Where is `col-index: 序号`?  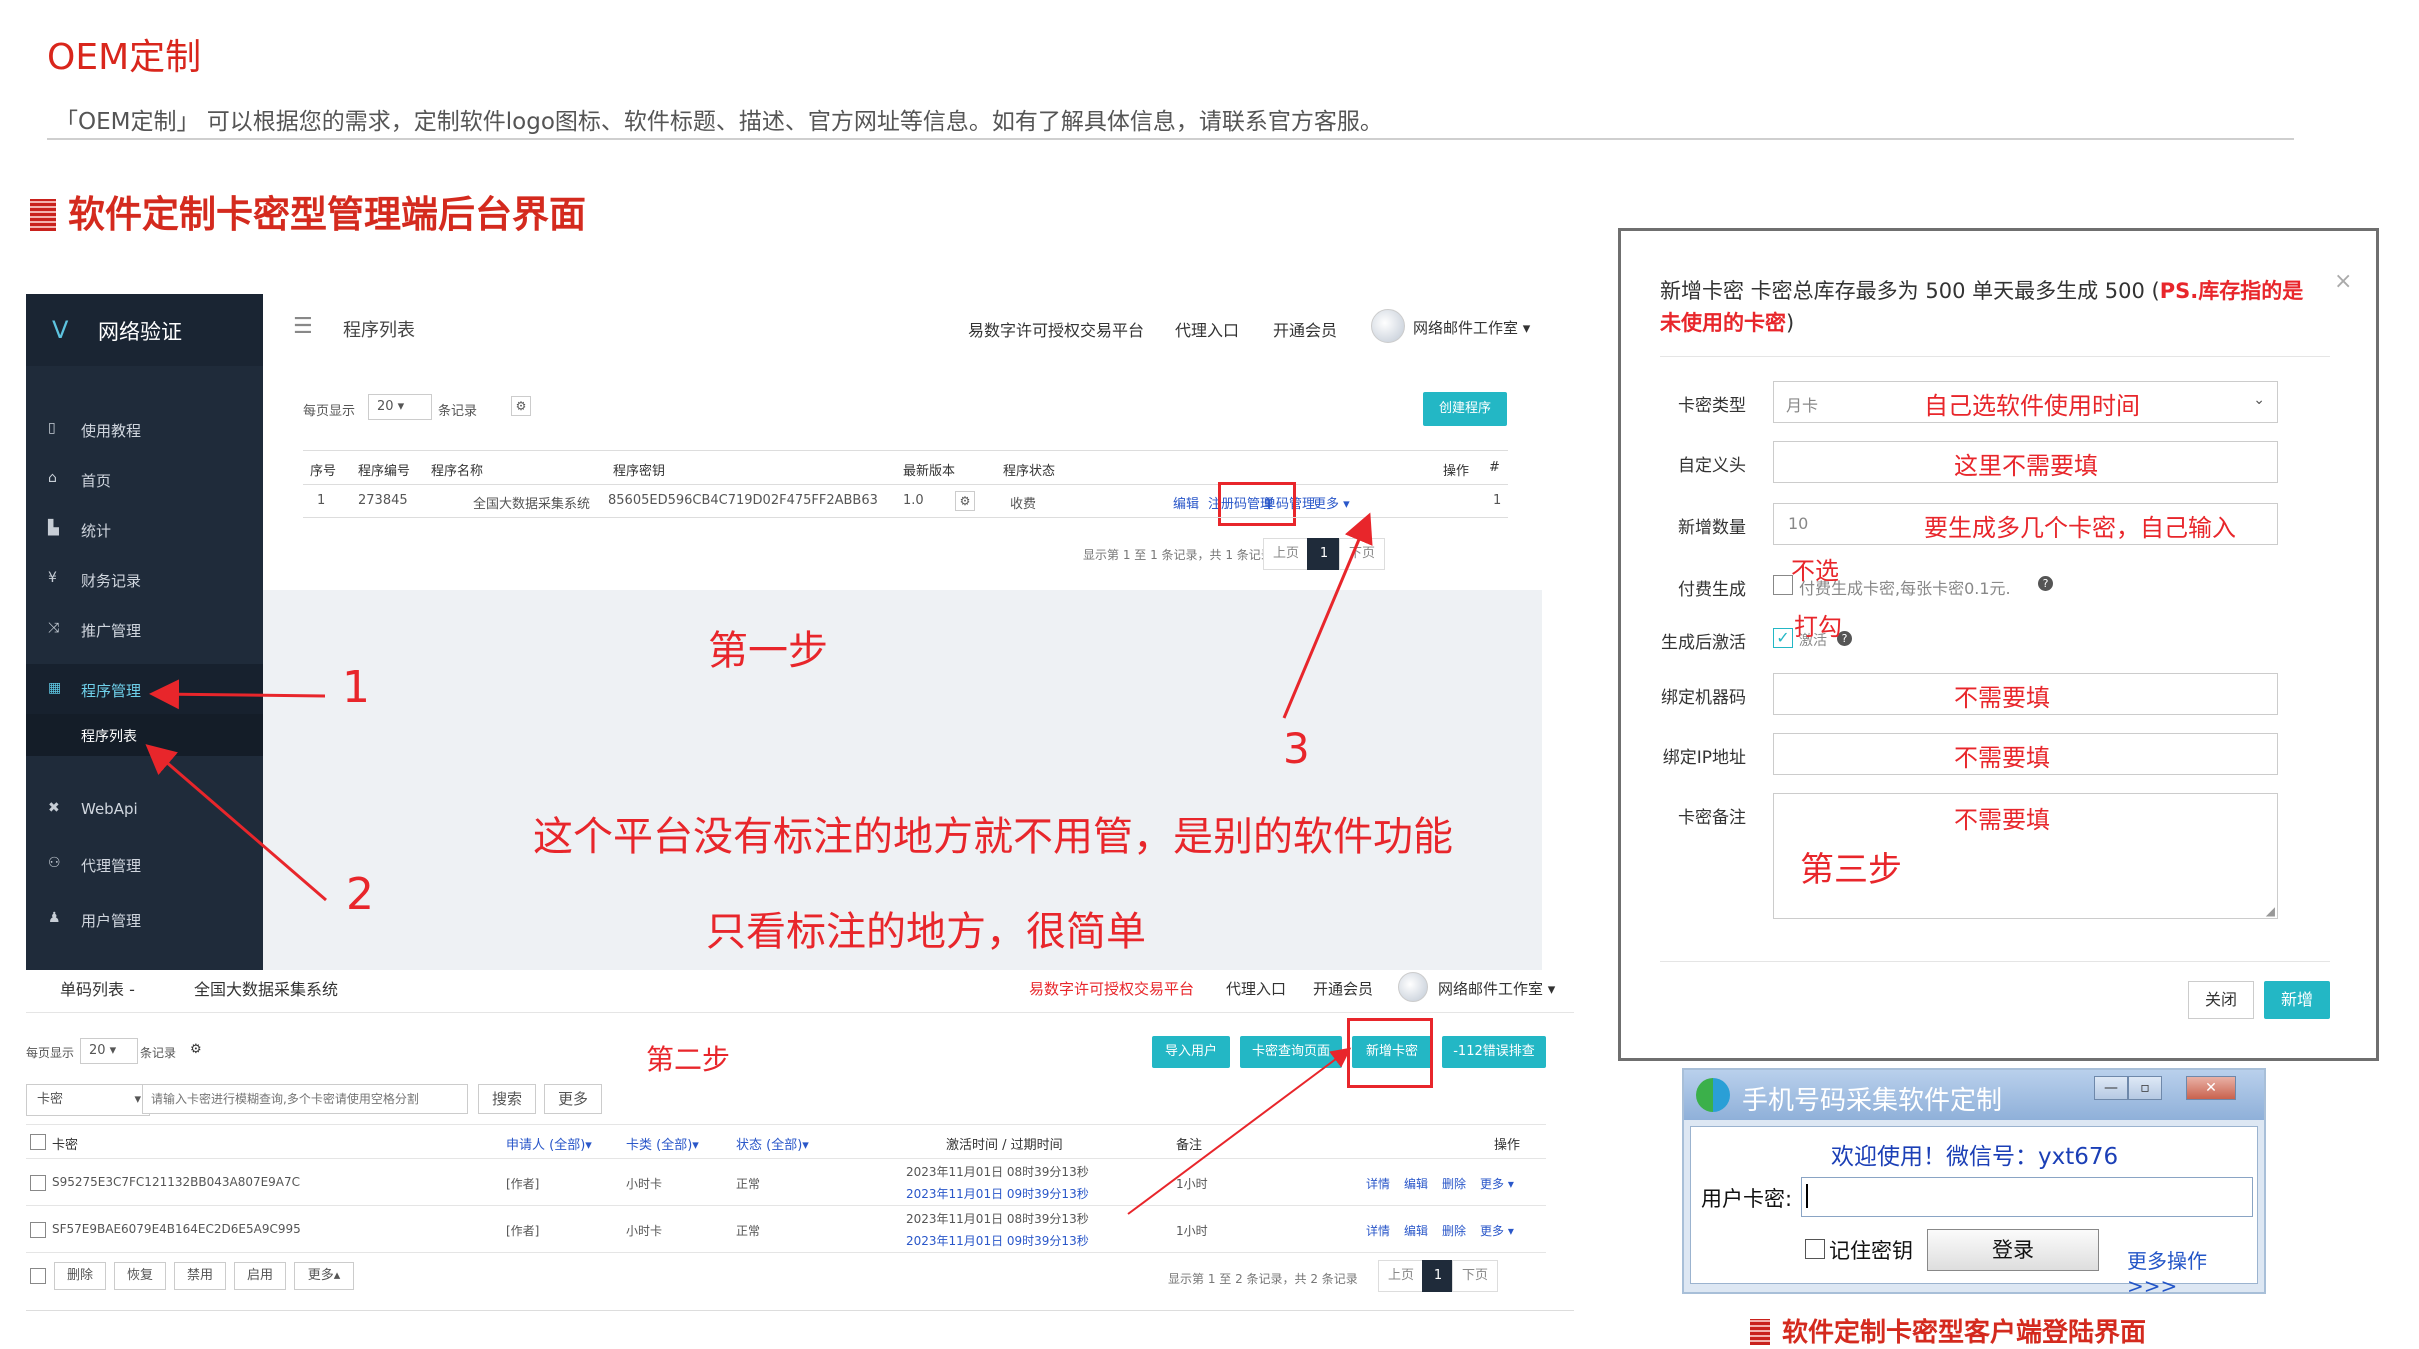
col-index: 序号 is located at coordinates (323, 471).